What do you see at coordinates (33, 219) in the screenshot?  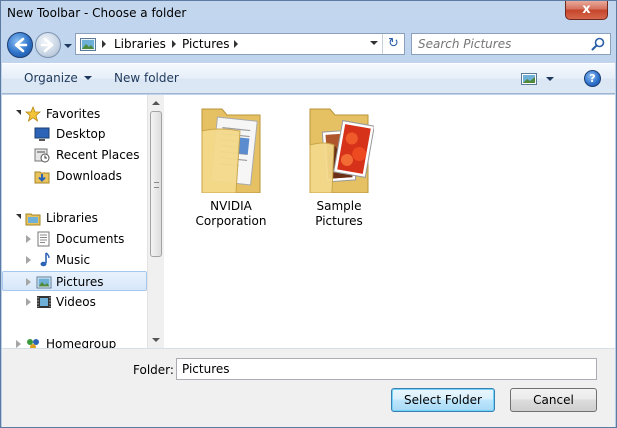 I see `libraries-icon` at bounding box center [33, 219].